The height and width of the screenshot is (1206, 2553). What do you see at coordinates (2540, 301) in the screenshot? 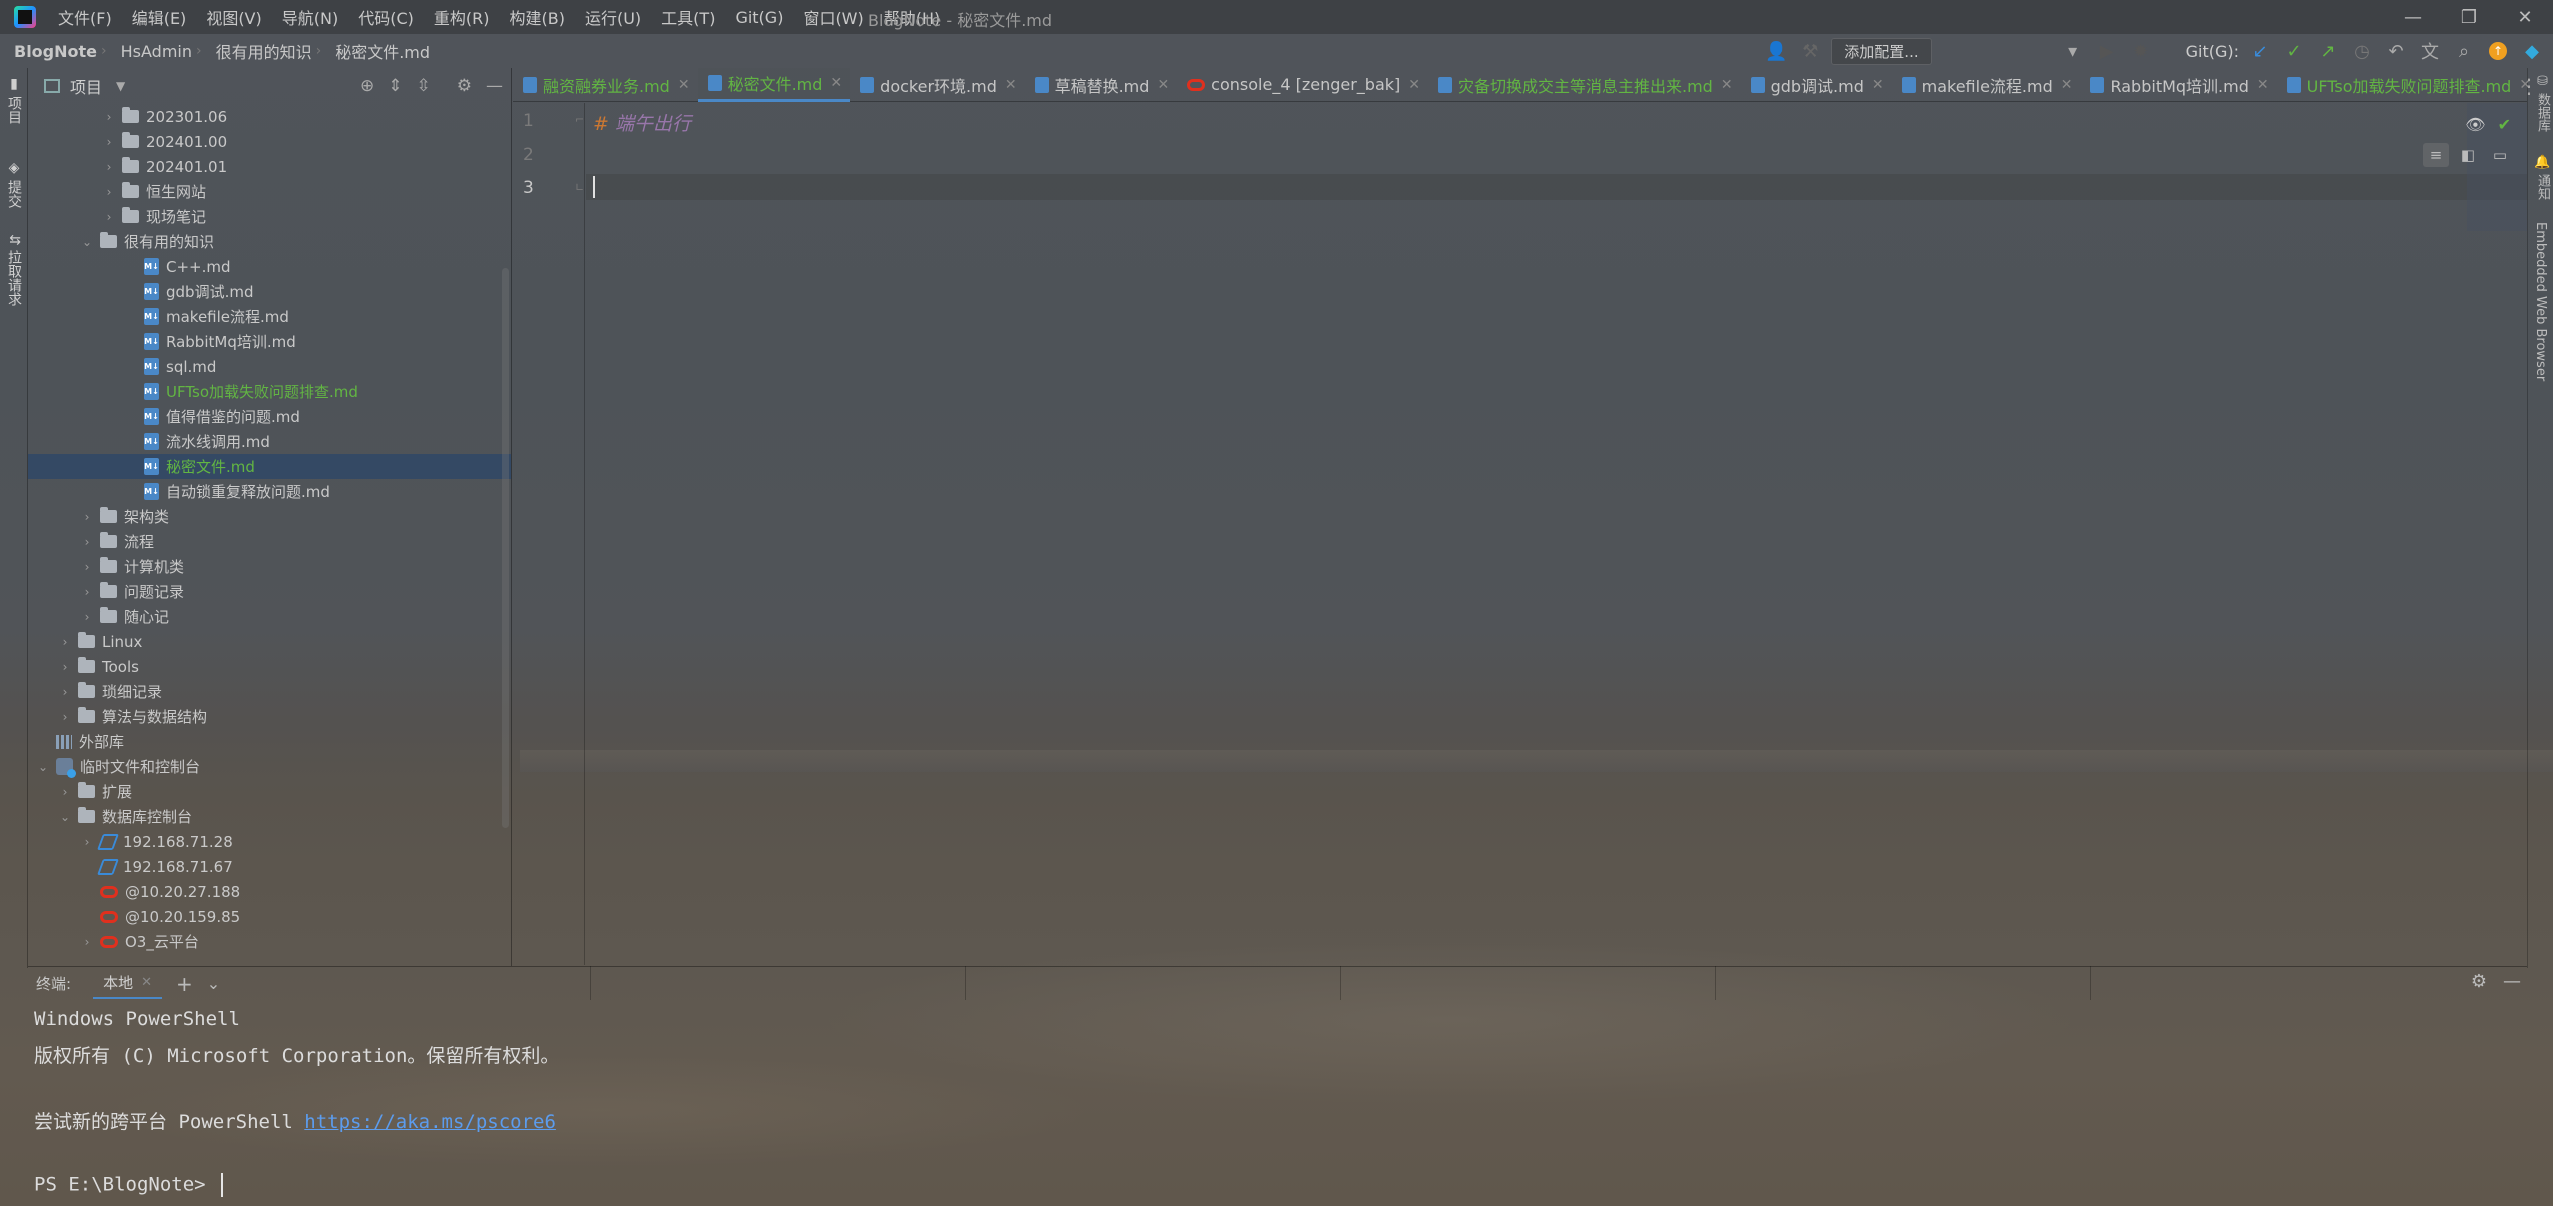
I see `tool-tab-web-browser: Embedded Web Browser` at bounding box center [2540, 301].